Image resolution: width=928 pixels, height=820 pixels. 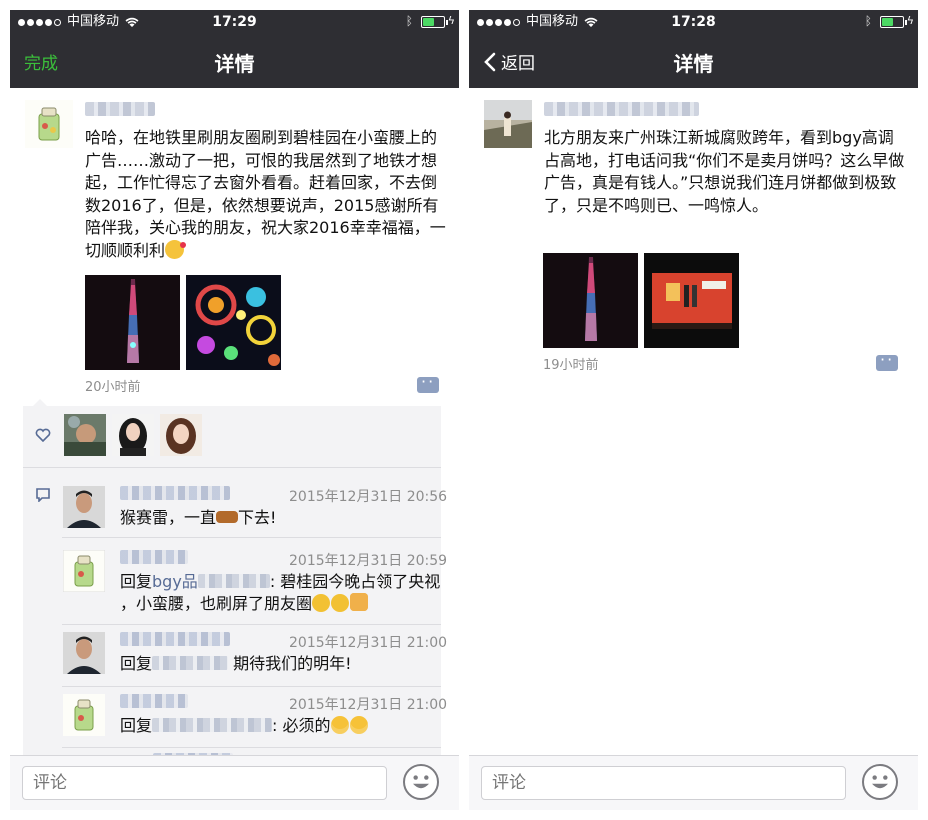 I want to click on comment-time: 2015年12月31日 20:59, so click(x=368, y=561).